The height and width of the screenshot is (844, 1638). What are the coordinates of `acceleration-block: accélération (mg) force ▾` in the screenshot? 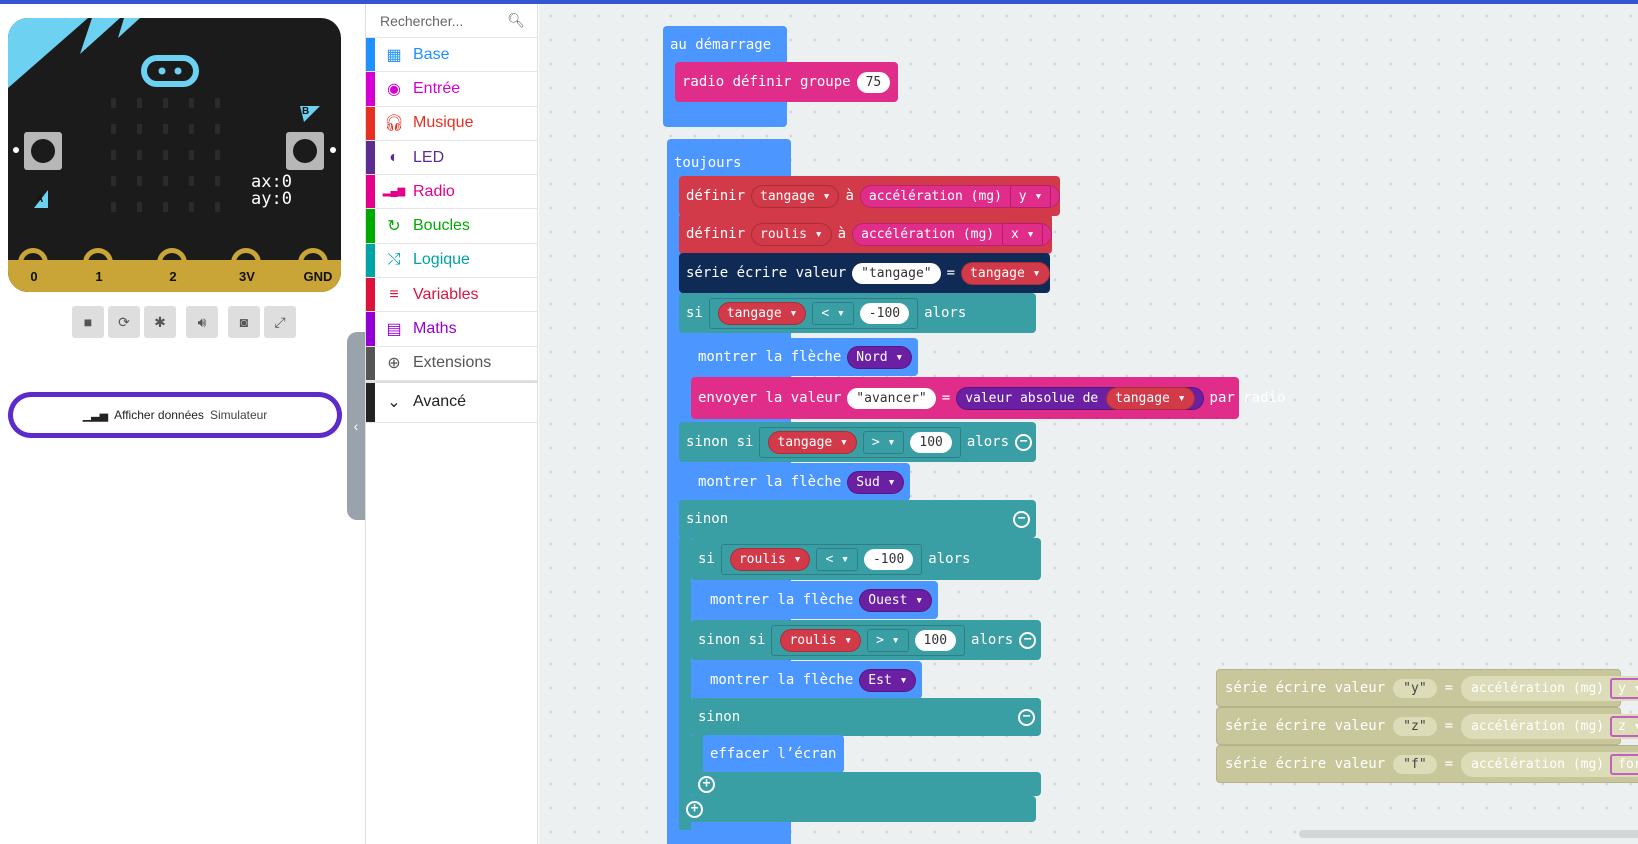 It's located at (1549, 764).